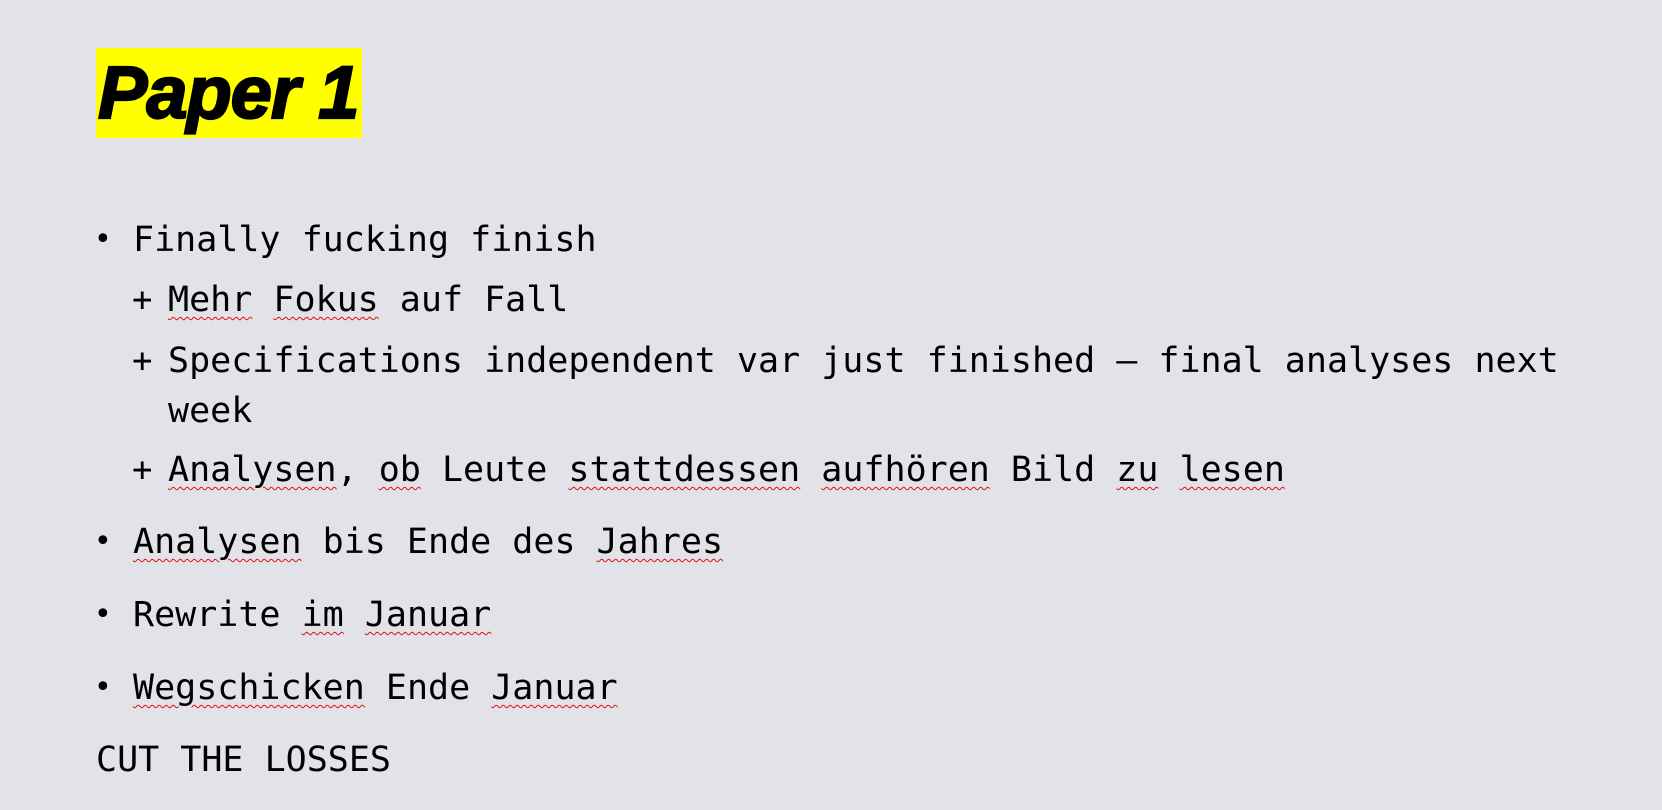 The image size is (1662, 810). I want to click on spellcheck-word: lesen, so click(1232, 470).